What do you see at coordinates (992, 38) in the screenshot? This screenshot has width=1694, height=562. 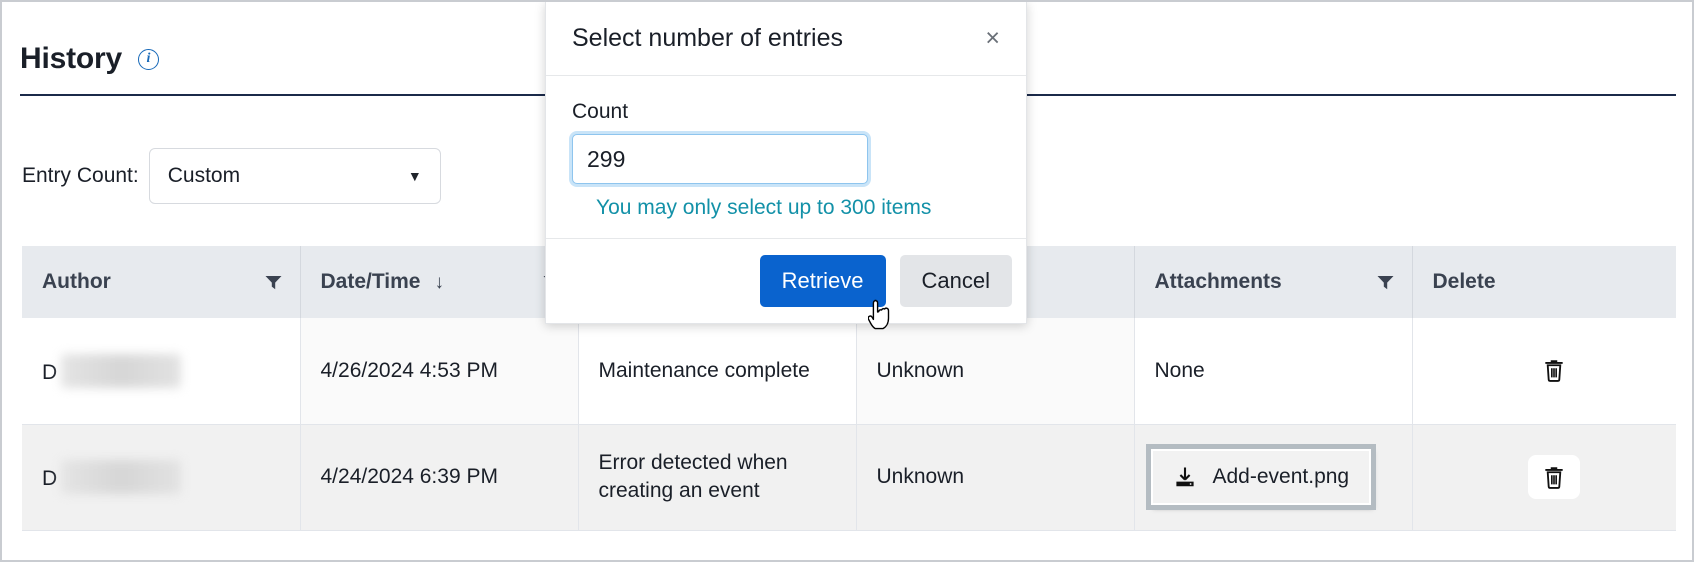 I see `close-icon: ×` at bounding box center [992, 38].